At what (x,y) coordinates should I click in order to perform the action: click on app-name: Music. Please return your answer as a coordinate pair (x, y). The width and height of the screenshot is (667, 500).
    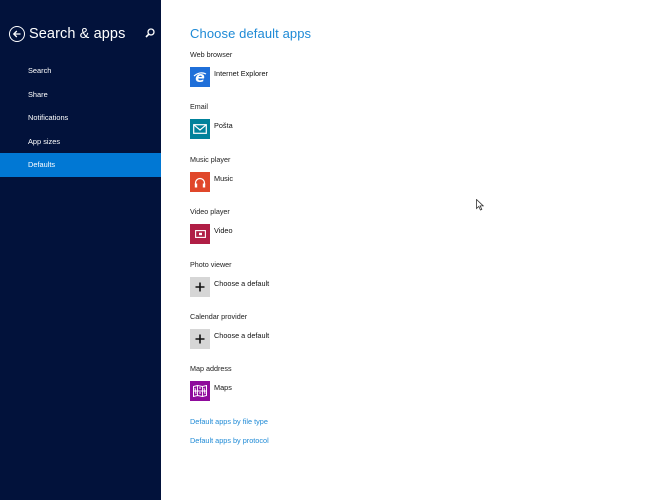
    Looking at the image, I should click on (224, 178).